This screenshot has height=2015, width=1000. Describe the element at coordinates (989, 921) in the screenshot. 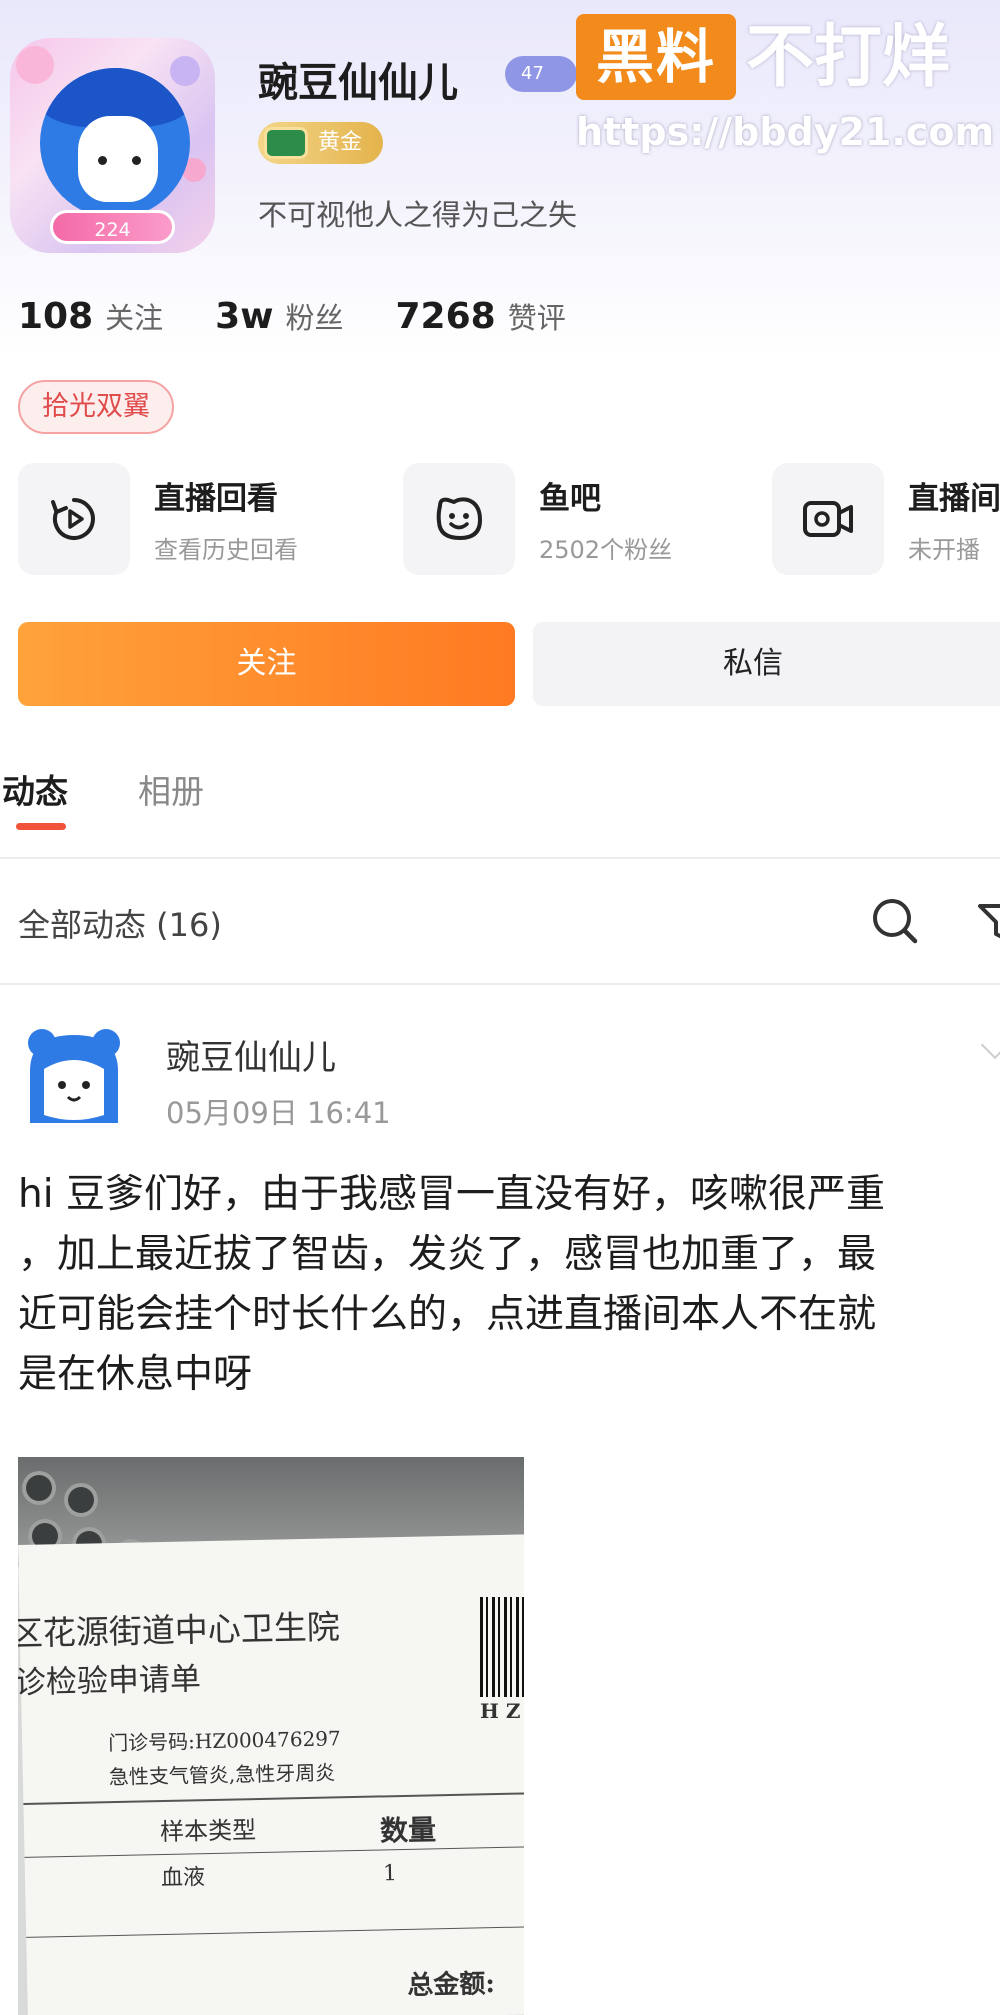

I see `filter-icon` at that location.